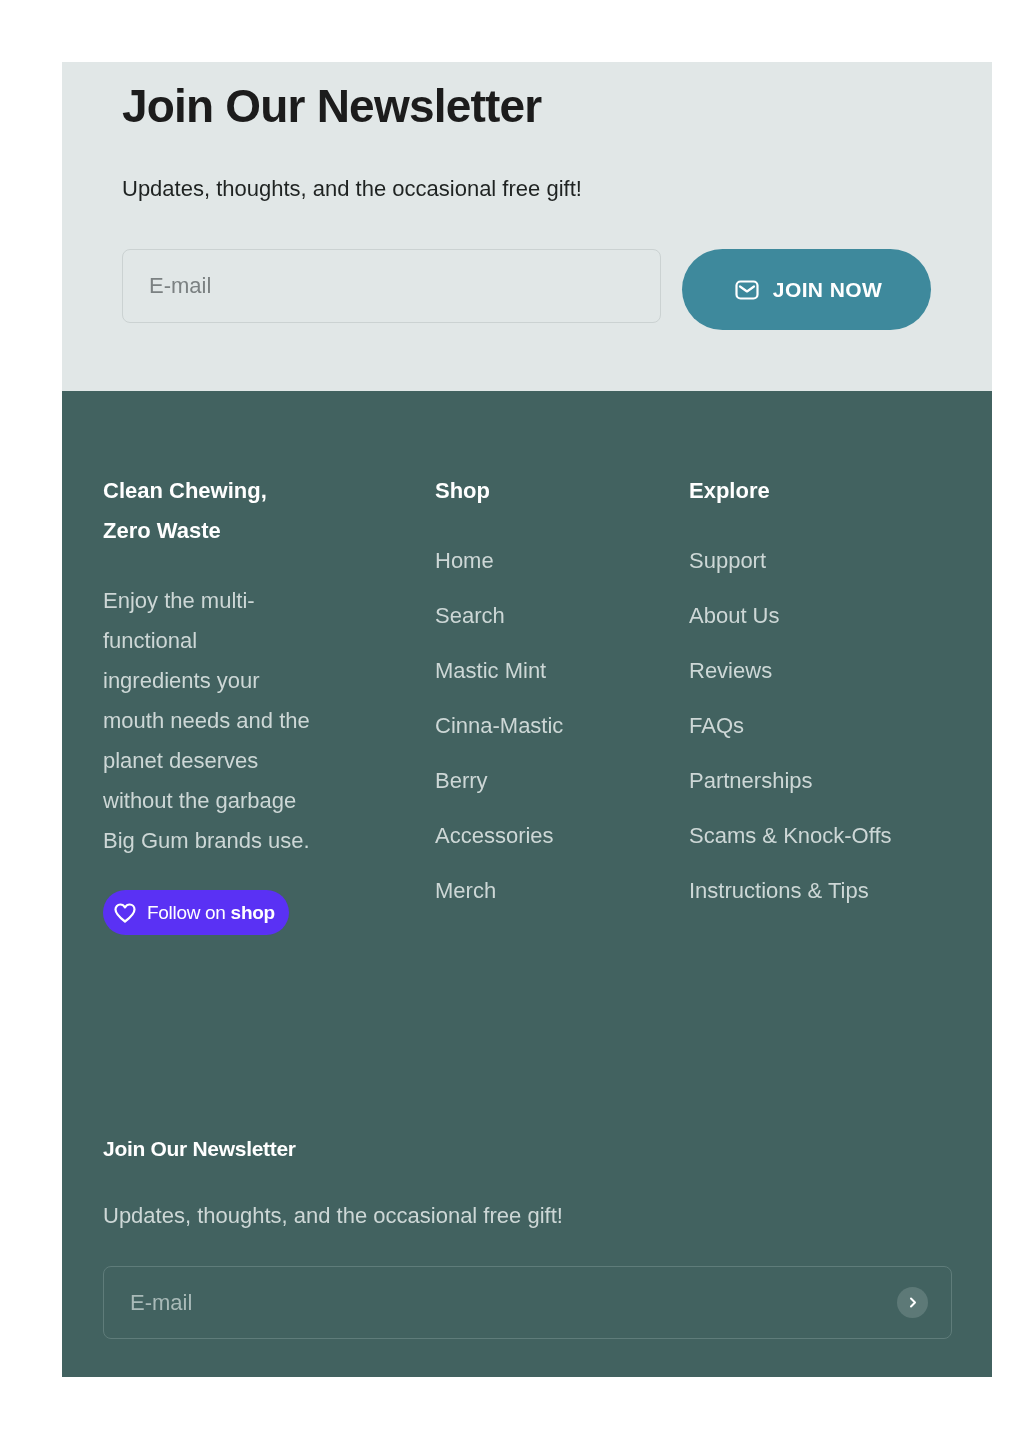 The width and height of the screenshot is (1024, 1449). Describe the element at coordinates (499, 726) in the screenshot. I see `footer-link: Cinna-Mastic` at that location.